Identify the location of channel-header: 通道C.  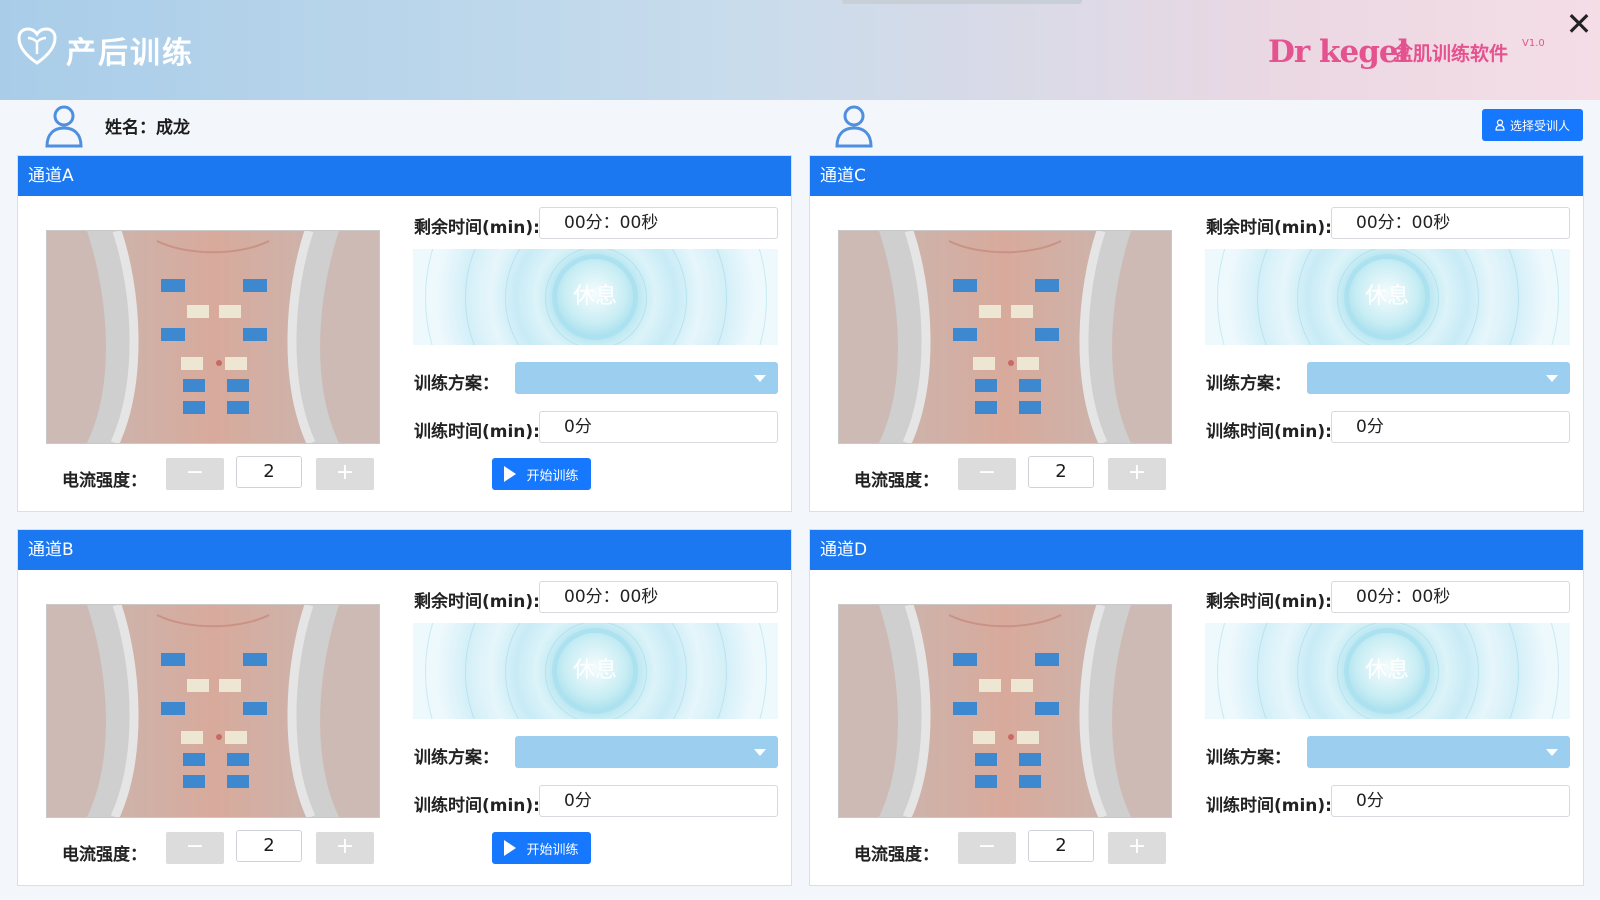
(1196, 176).